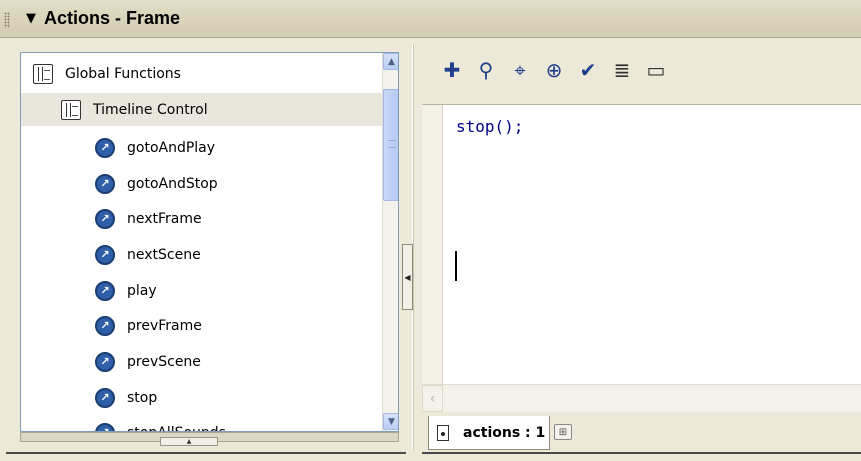 This screenshot has height=461, width=861. I want to click on scroll-thumb, so click(390, 145).